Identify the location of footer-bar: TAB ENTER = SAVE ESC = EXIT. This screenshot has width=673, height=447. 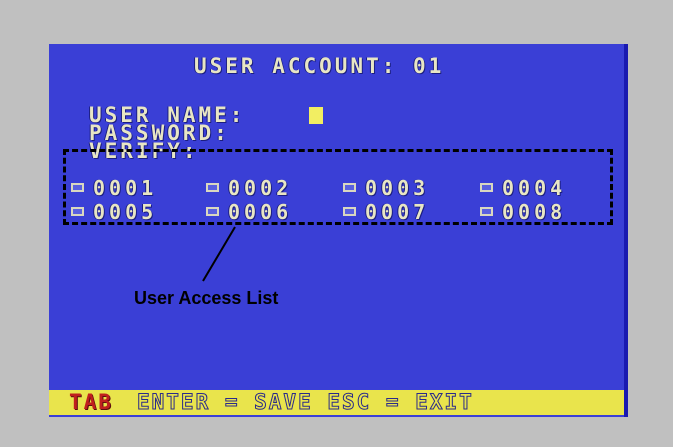
(336, 402).